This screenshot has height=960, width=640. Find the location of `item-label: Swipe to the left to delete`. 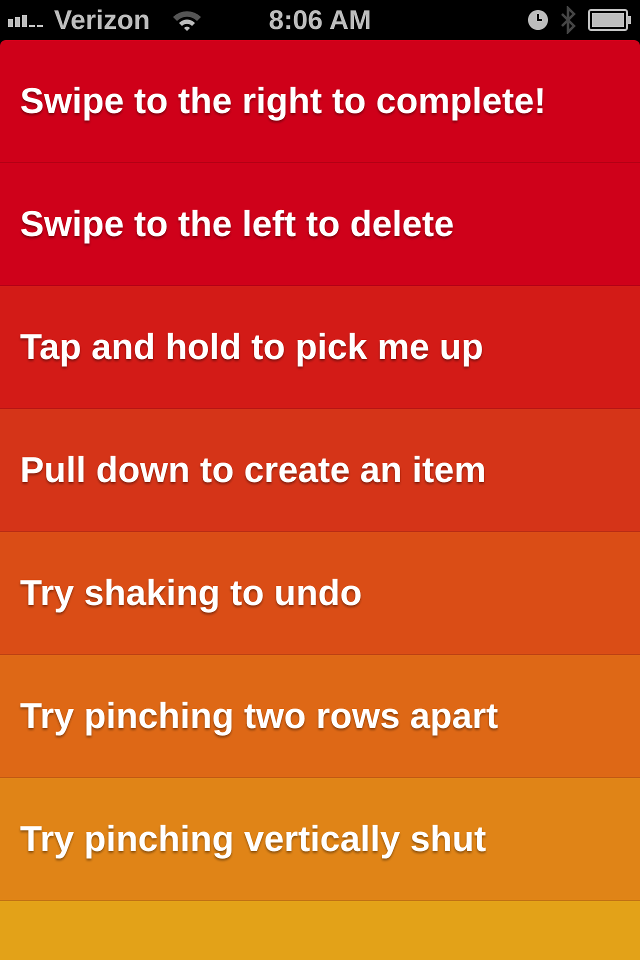

item-label: Swipe to the left to delete is located at coordinates (237, 224).